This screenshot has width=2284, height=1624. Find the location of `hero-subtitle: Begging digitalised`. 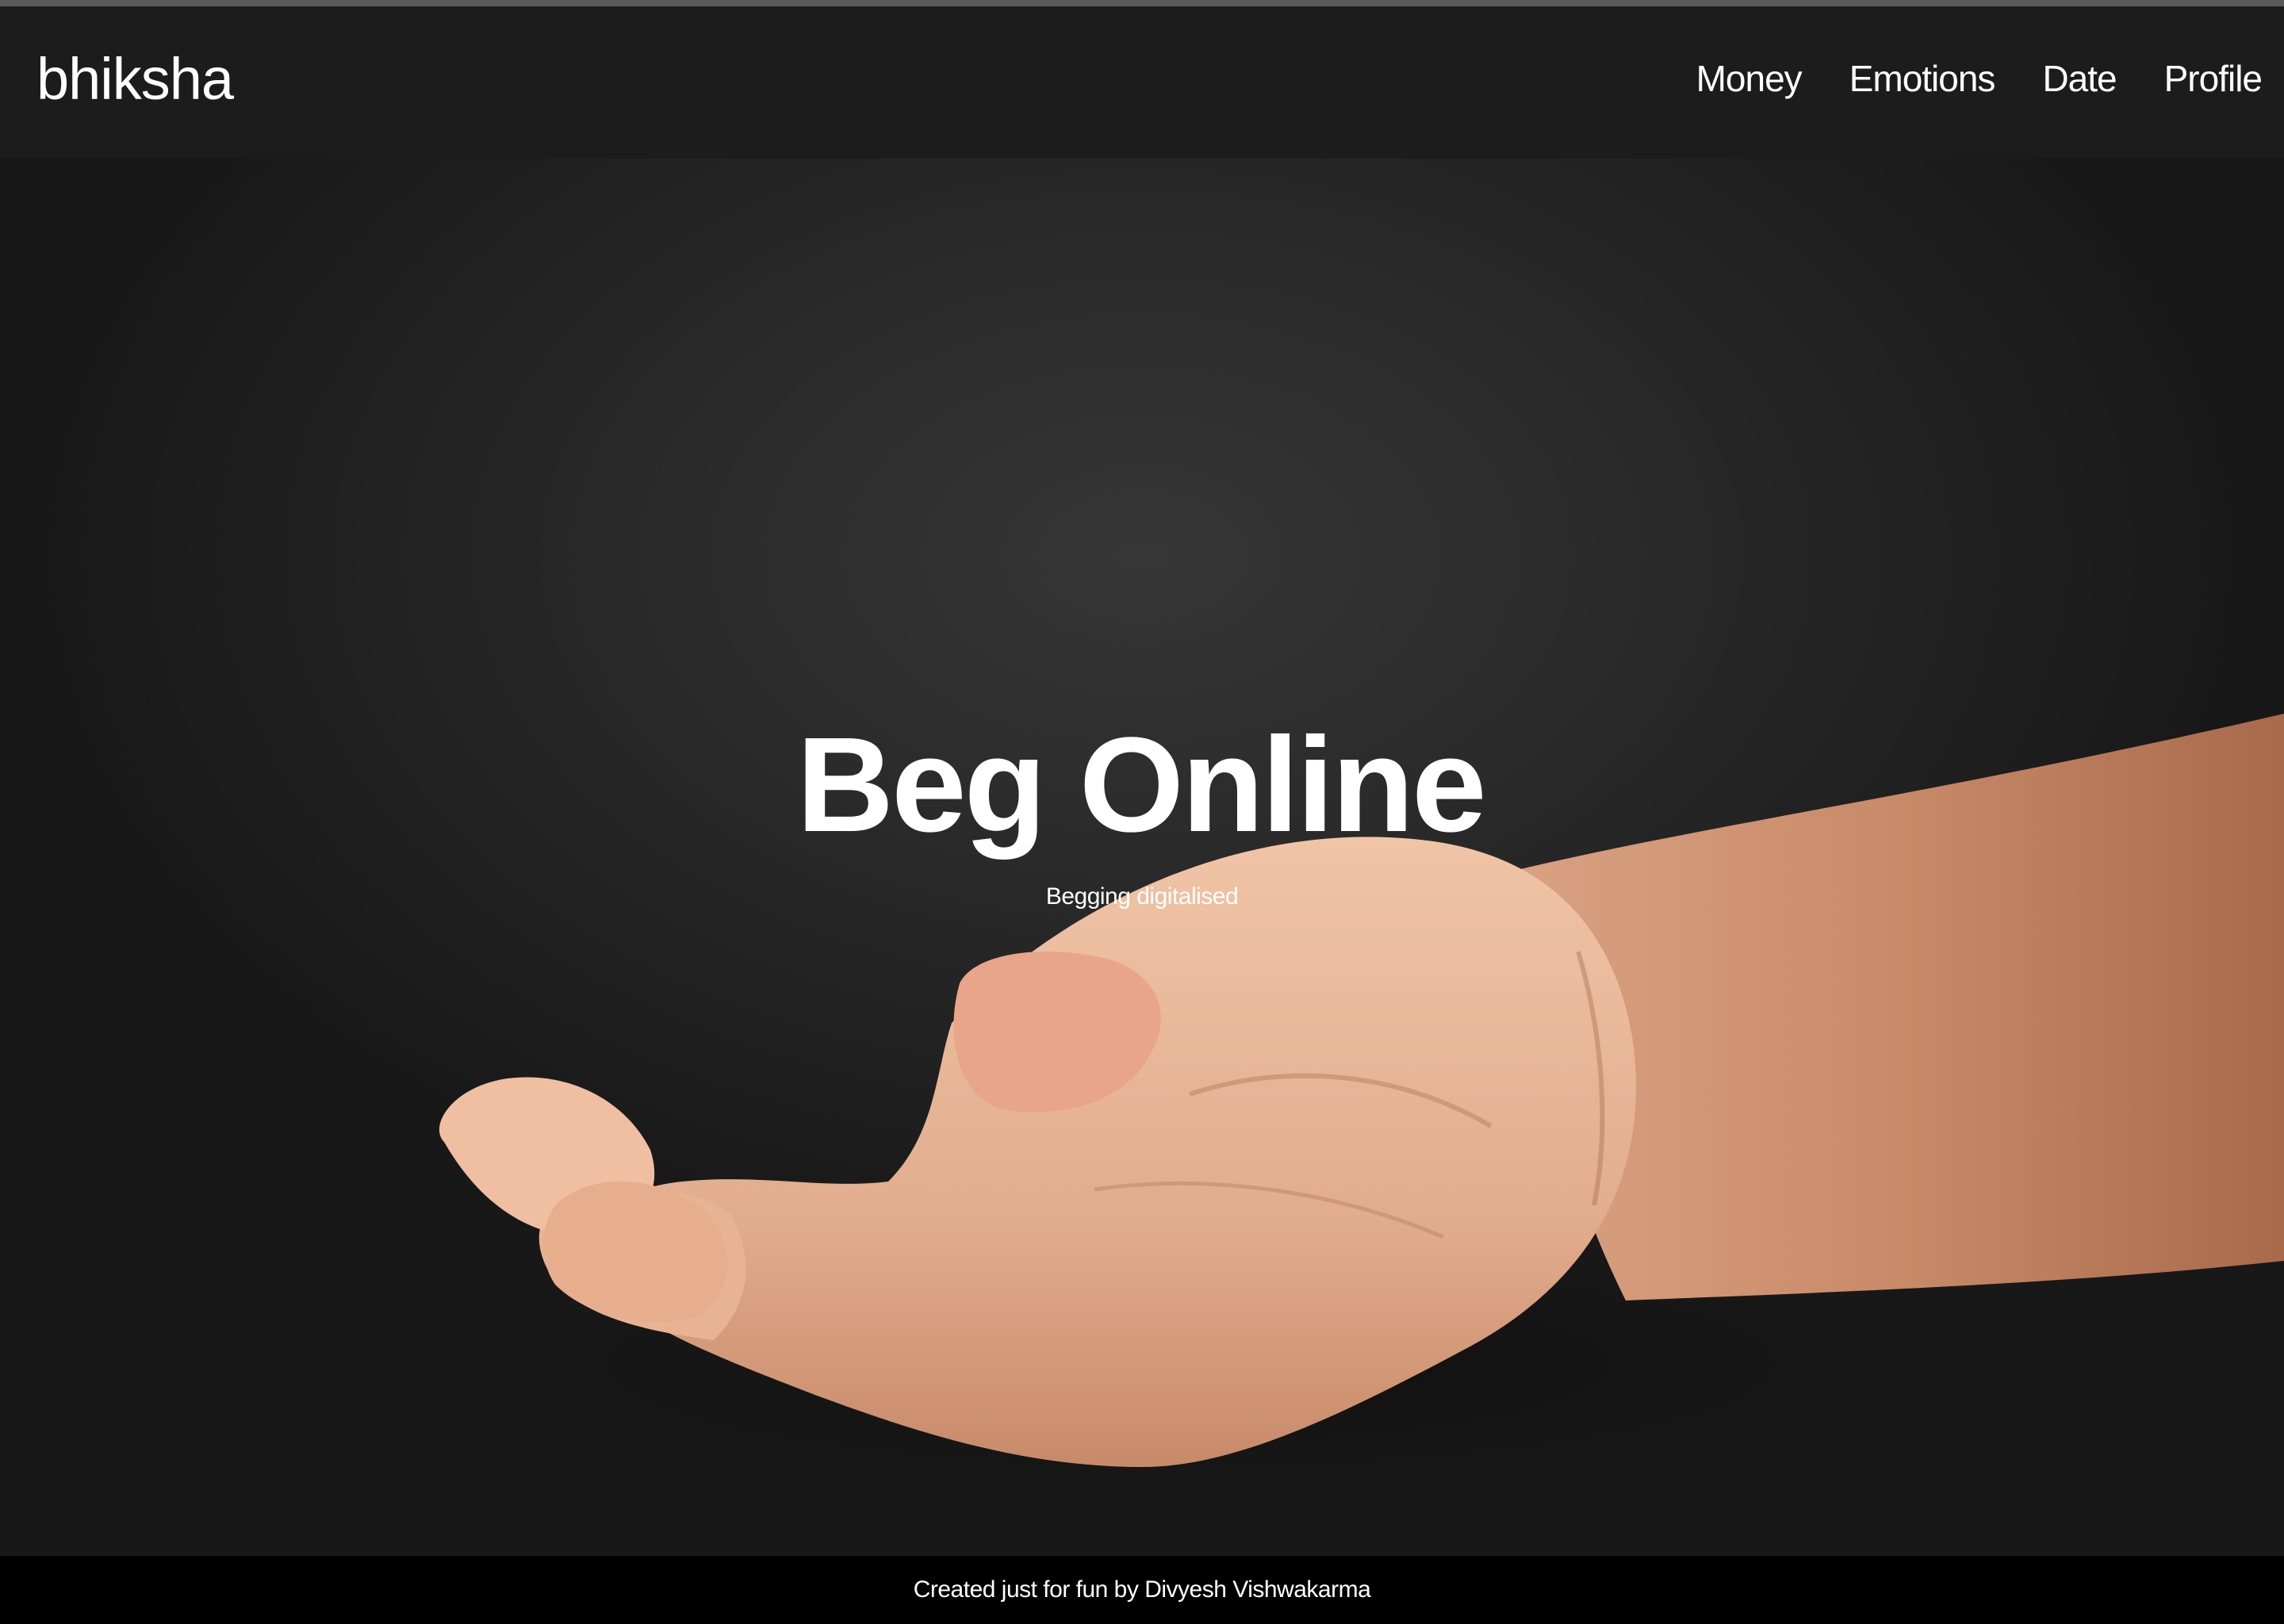

hero-subtitle: Begging digitalised is located at coordinates (1142, 896).